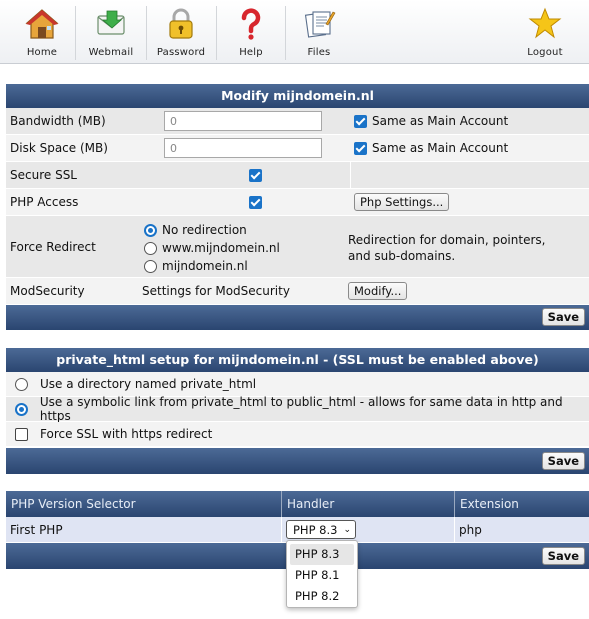 This screenshot has width=589, height=619. What do you see at coordinates (221, 248) in the screenshot?
I see `redirect-www-label: www.mijndomein.nl` at bounding box center [221, 248].